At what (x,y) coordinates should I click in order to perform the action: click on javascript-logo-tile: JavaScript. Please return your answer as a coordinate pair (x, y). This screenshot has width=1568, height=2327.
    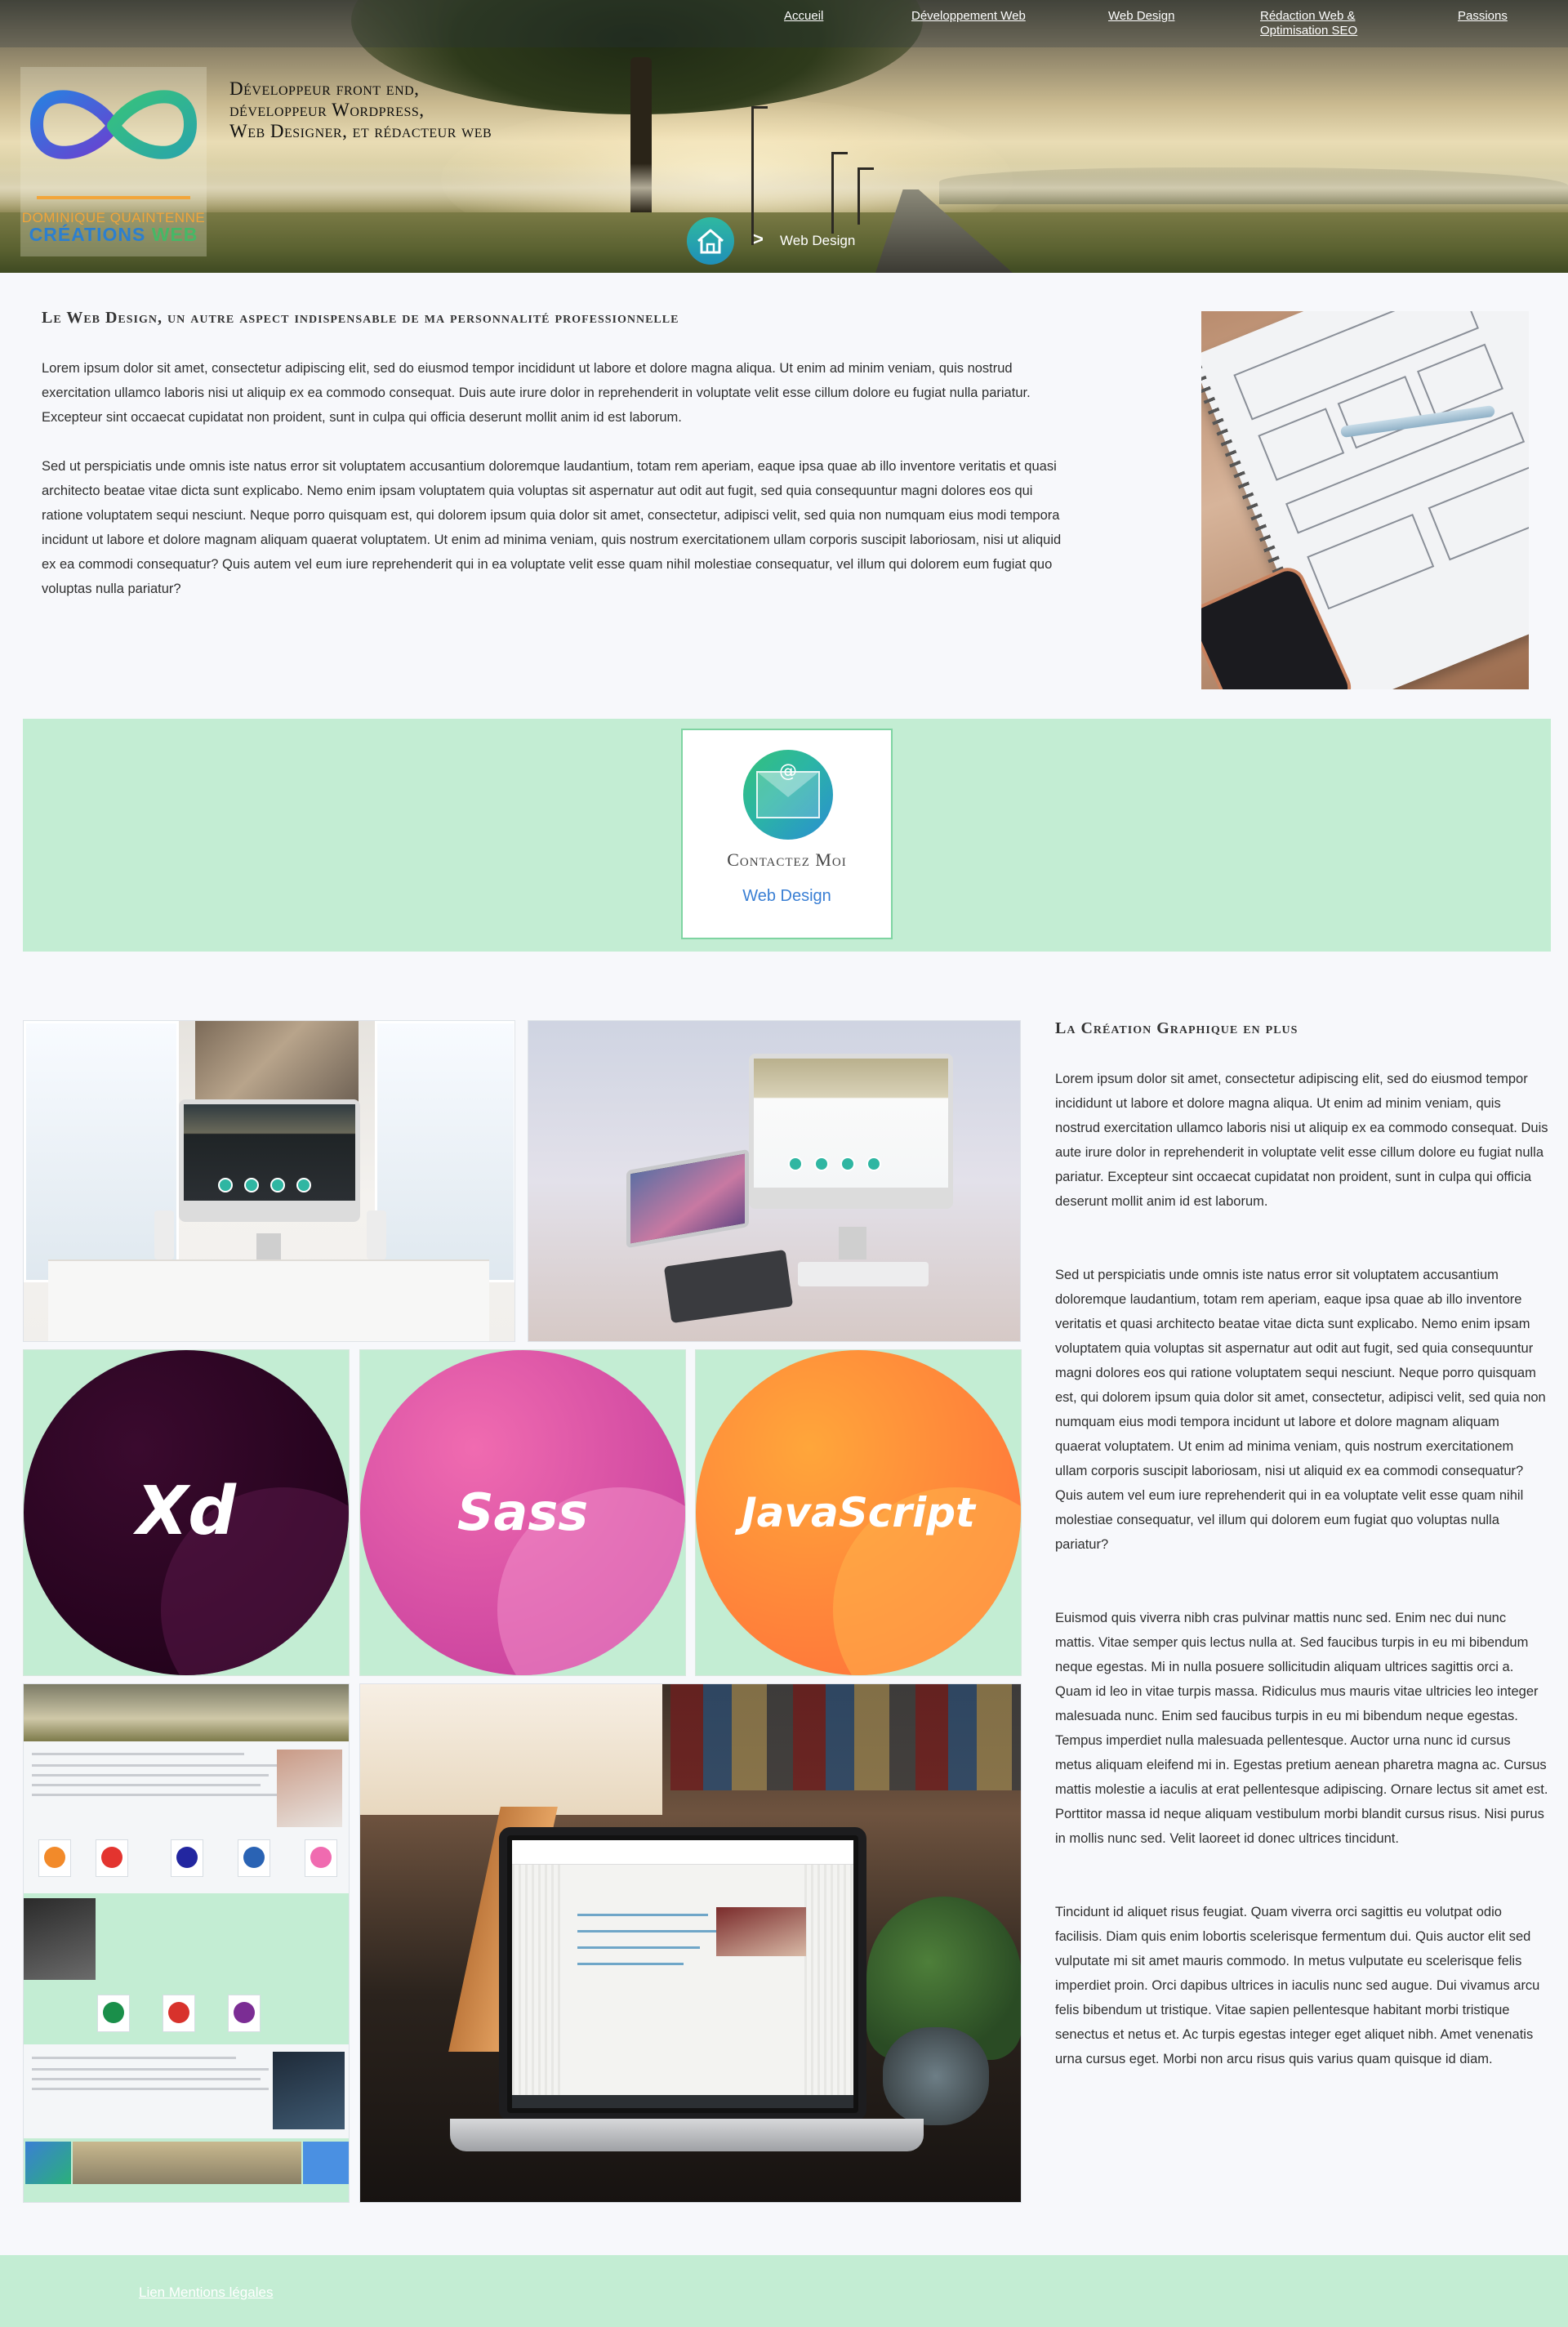
    Looking at the image, I should click on (858, 1512).